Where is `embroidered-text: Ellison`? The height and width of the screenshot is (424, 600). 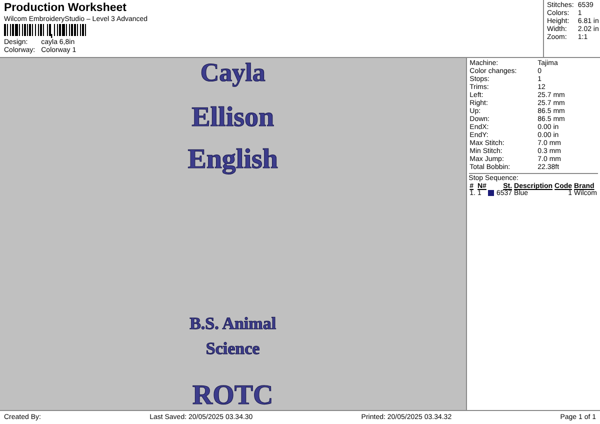
embroidered-text: Ellison is located at coordinates (233, 118).